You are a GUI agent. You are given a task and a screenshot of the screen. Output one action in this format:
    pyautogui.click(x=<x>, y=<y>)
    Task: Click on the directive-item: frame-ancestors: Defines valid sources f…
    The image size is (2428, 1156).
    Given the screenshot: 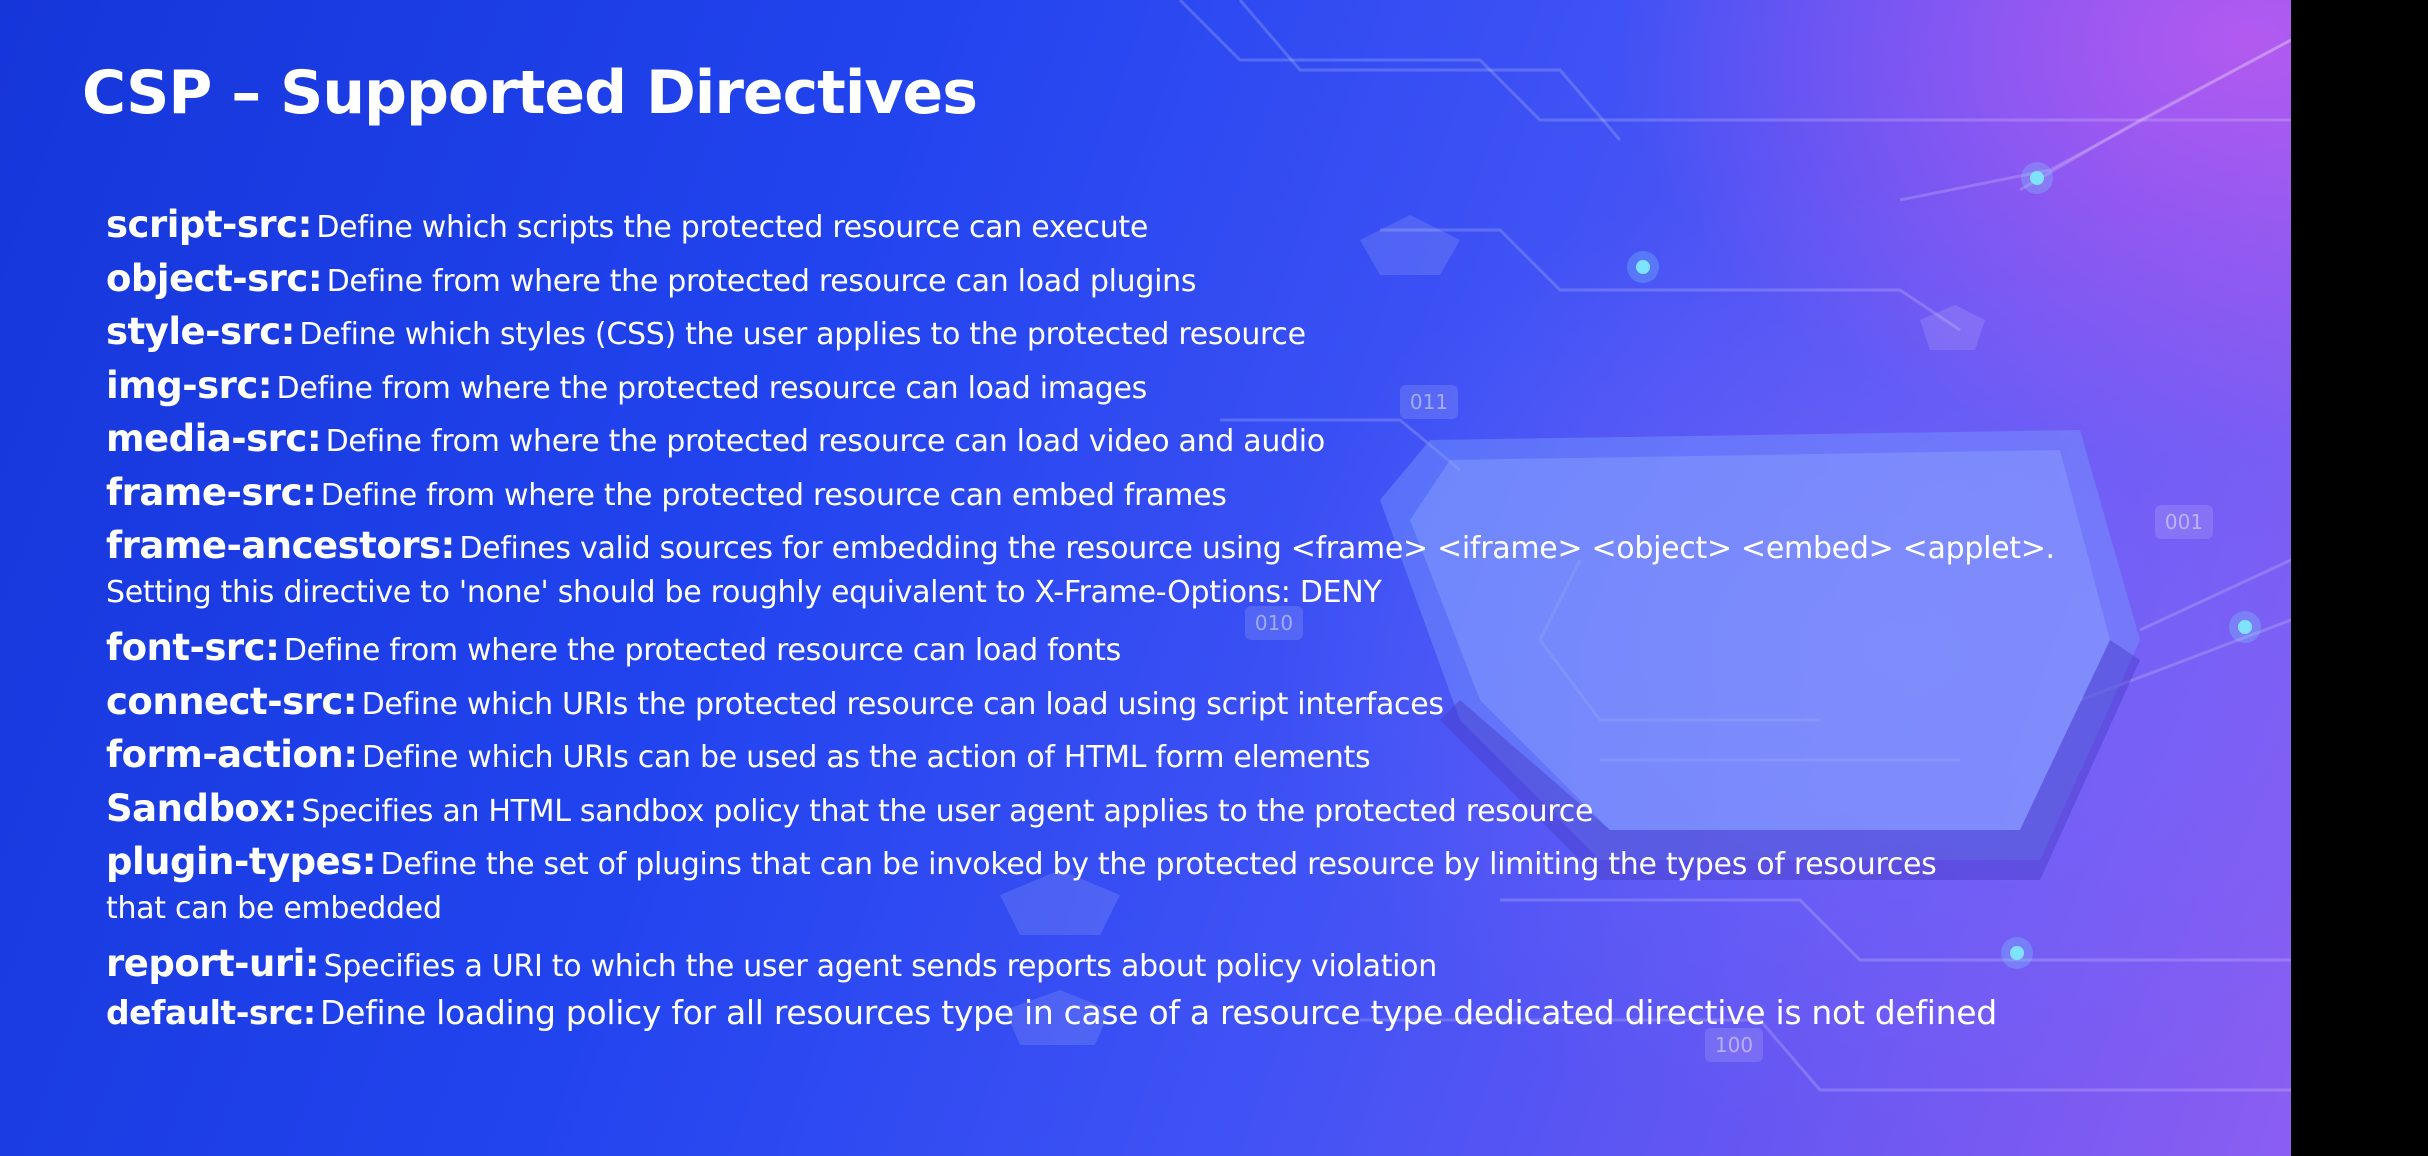 What is the action you would take?
    pyautogui.click(x=1191, y=570)
    